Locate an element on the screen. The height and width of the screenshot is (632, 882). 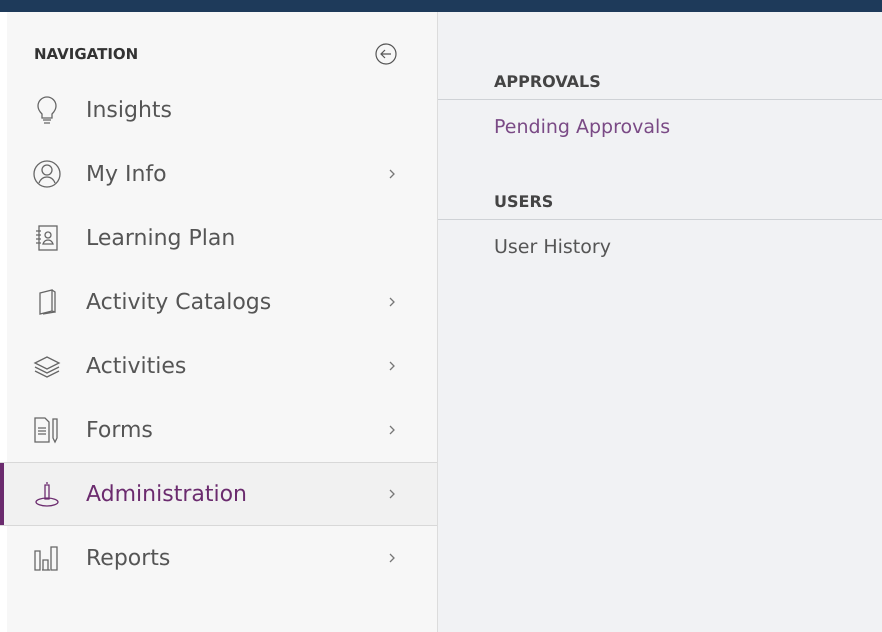
nav-item: My Info is located at coordinates (218, 174).